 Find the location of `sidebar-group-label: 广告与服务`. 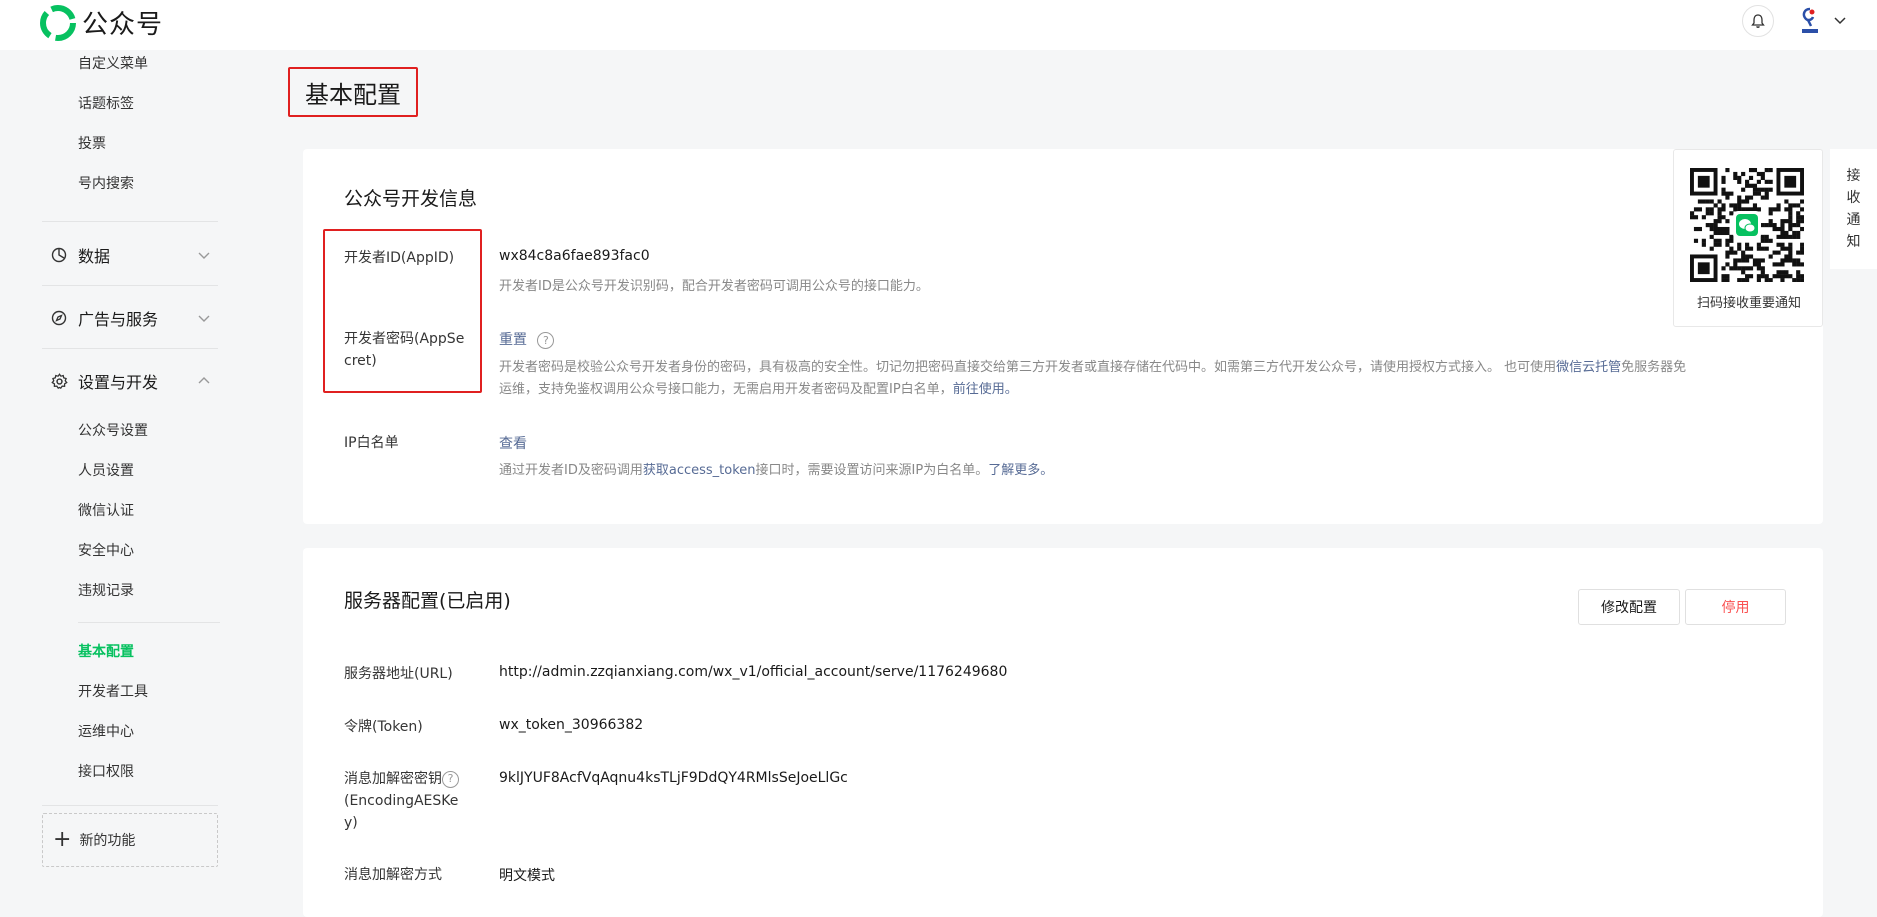

sidebar-group-label: 广告与服务 is located at coordinates (118, 319).